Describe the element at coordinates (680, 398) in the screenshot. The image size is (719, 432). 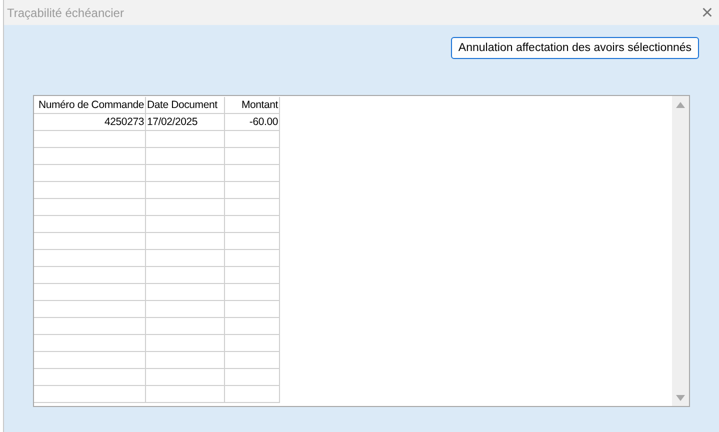
I see `scroll-down-icon` at that location.